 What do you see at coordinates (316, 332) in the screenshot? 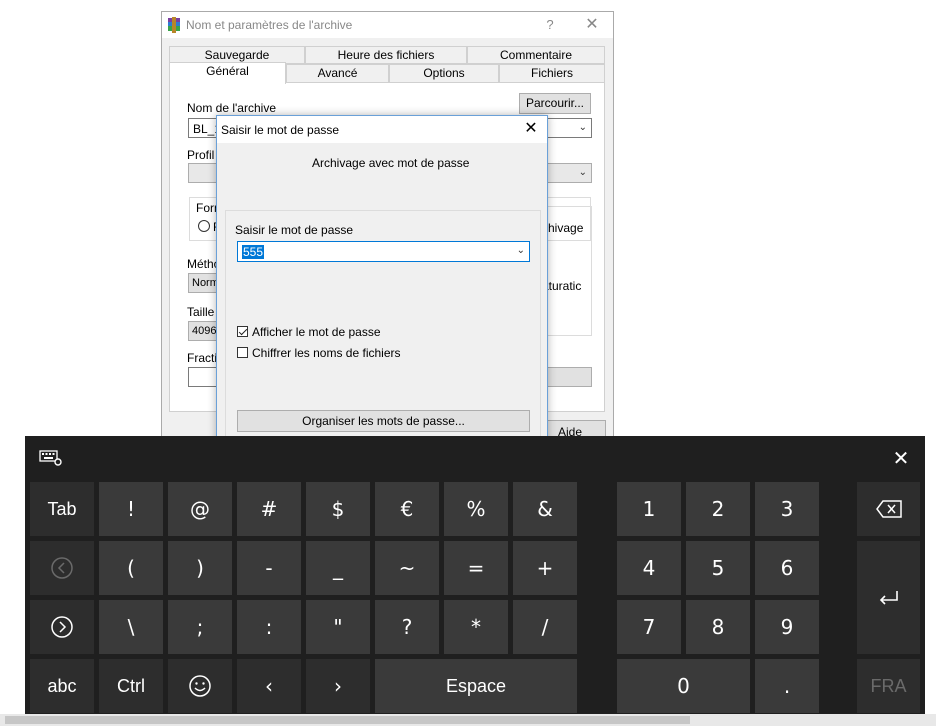
I see `show-password-label: Afficher le mot de passe` at bounding box center [316, 332].